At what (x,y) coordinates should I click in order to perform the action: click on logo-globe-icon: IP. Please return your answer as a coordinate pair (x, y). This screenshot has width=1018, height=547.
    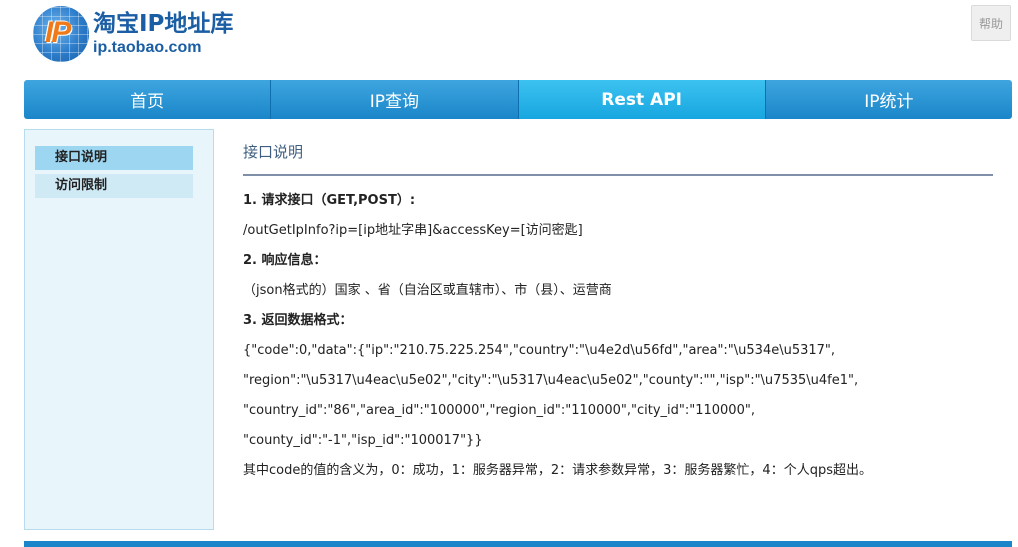
    Looking at the image, I should click on (61, 34).